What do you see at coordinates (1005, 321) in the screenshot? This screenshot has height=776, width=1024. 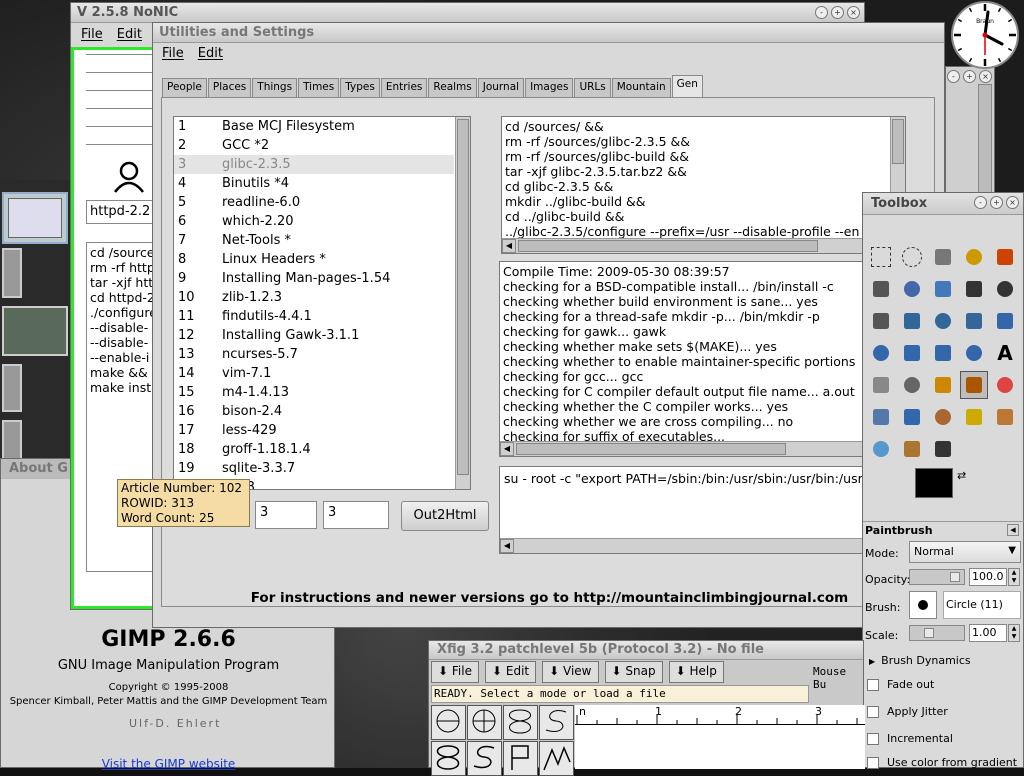 I see `rotate-tool-icon` at bounding box center [1005, 321].